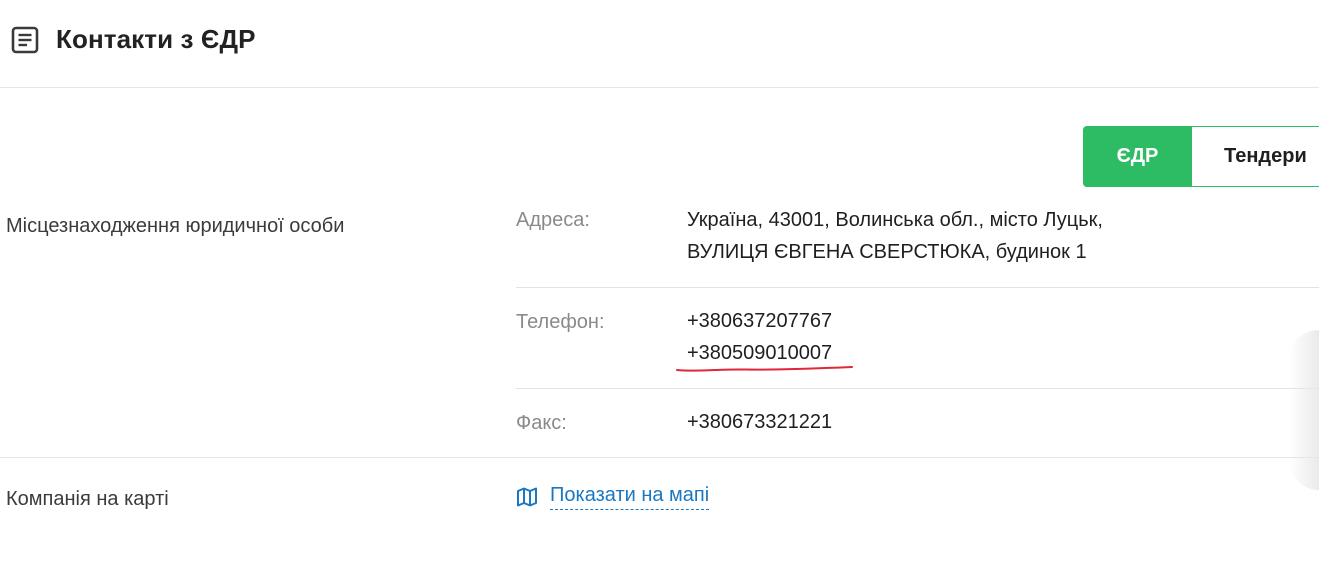 The image size is (1319, 563). I want to click on show-on-map-link: Показати на мапі, so click(613, 497).